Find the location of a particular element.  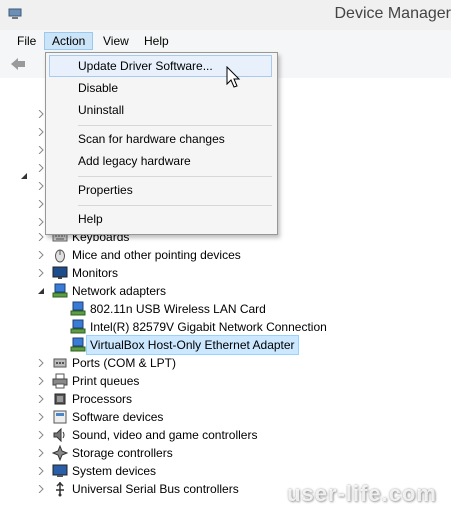

tree-item-label: Print queues is located at coordinates (106, 381).